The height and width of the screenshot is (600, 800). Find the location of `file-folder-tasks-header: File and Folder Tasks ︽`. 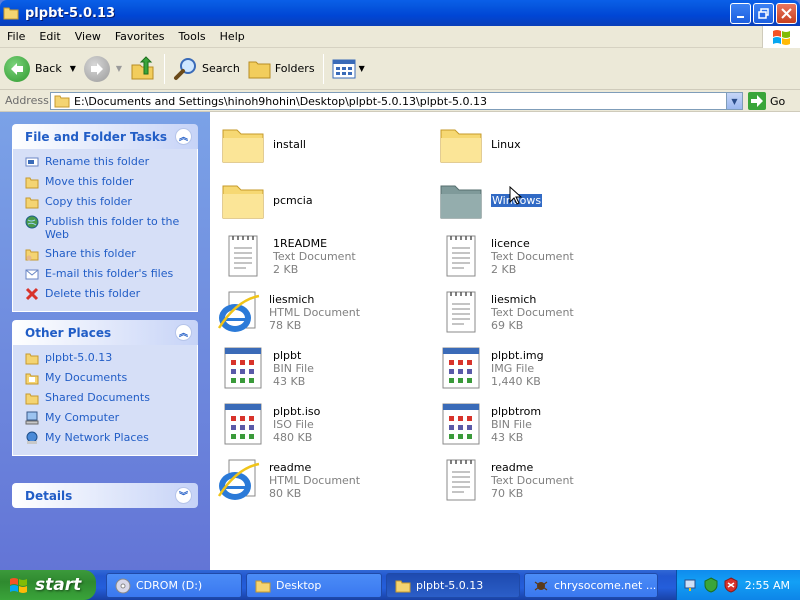

file-folder-tasks-header: File and Folder Tasks ︽ is located at coordinates (105, 136).